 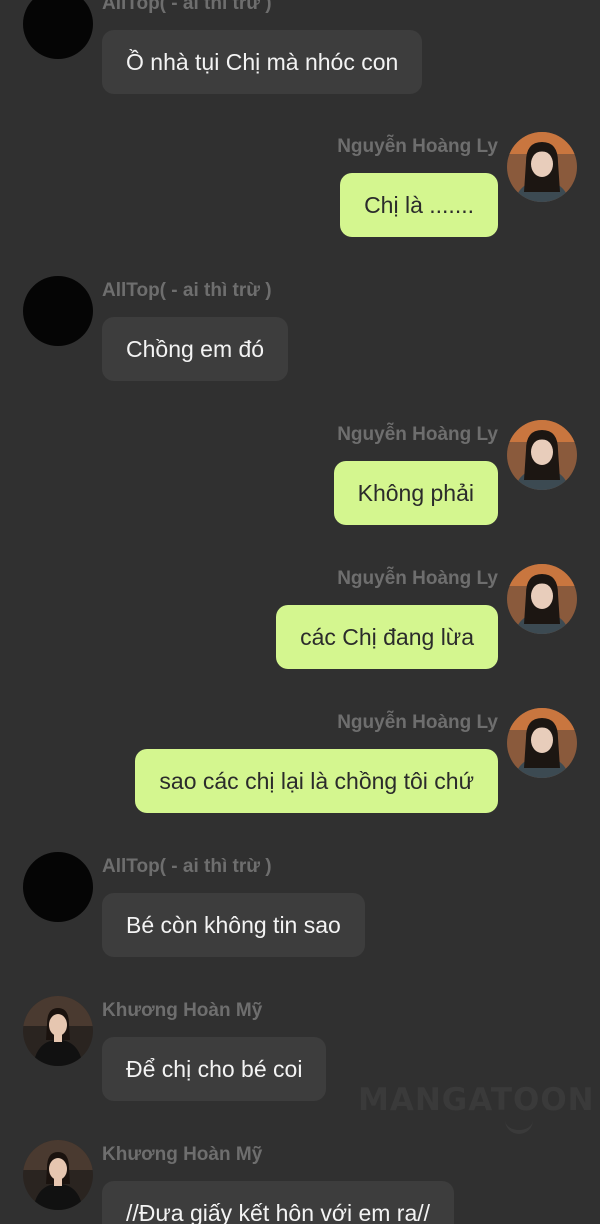 What do you see at coordinates (214, 1069) in the screenshot?
I see `message-bubble: Để chị cho bé coi` at bounding box center [214, 1069].